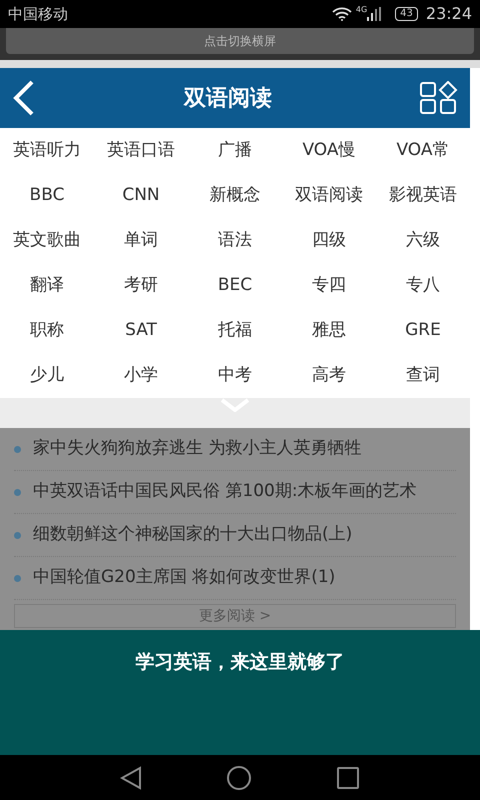 This screenshot has height=800, width=480. Describe the element at coordinates (225, 492) in the screenshot. I see `article-link: 中英双语话中国民风民俗 第100期:木板年画的艺术` at that location.